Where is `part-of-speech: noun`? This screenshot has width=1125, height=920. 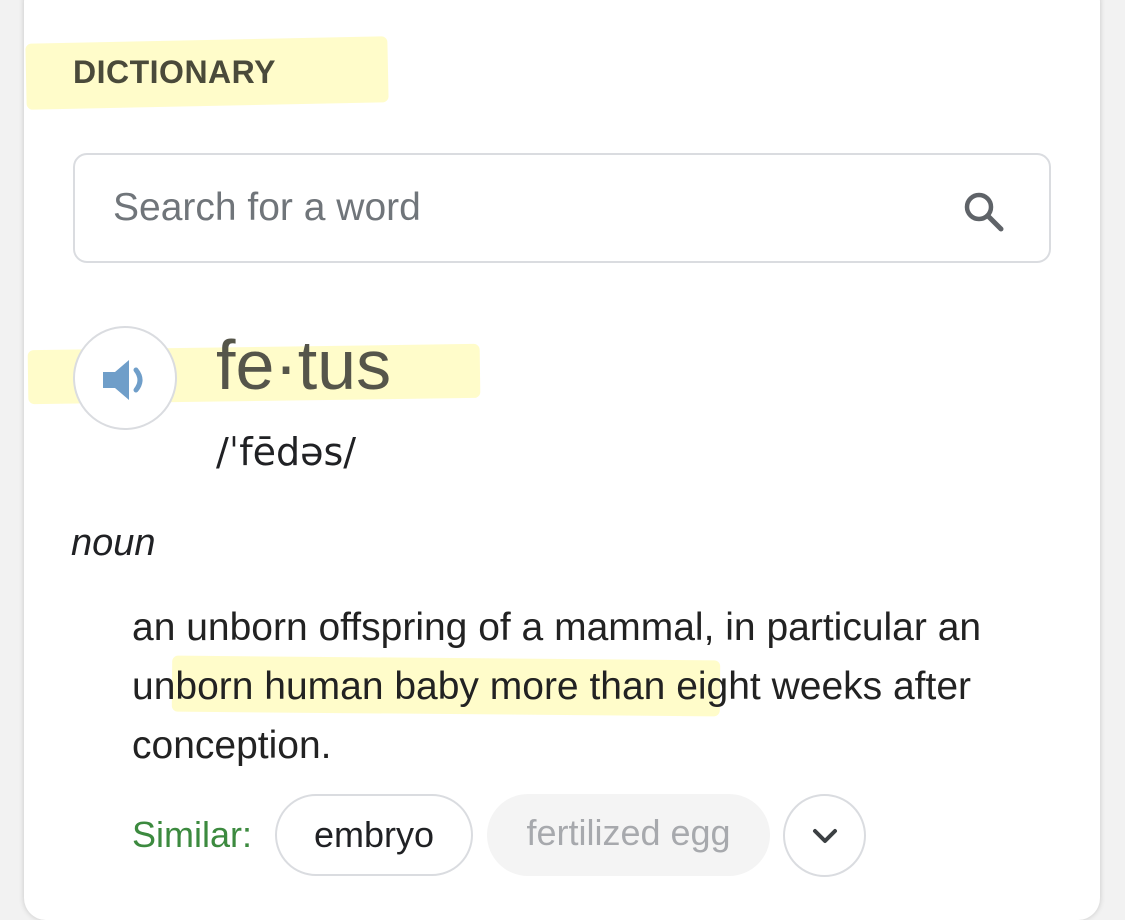
part-of-speech: noun is located at coordinates (113, 543).